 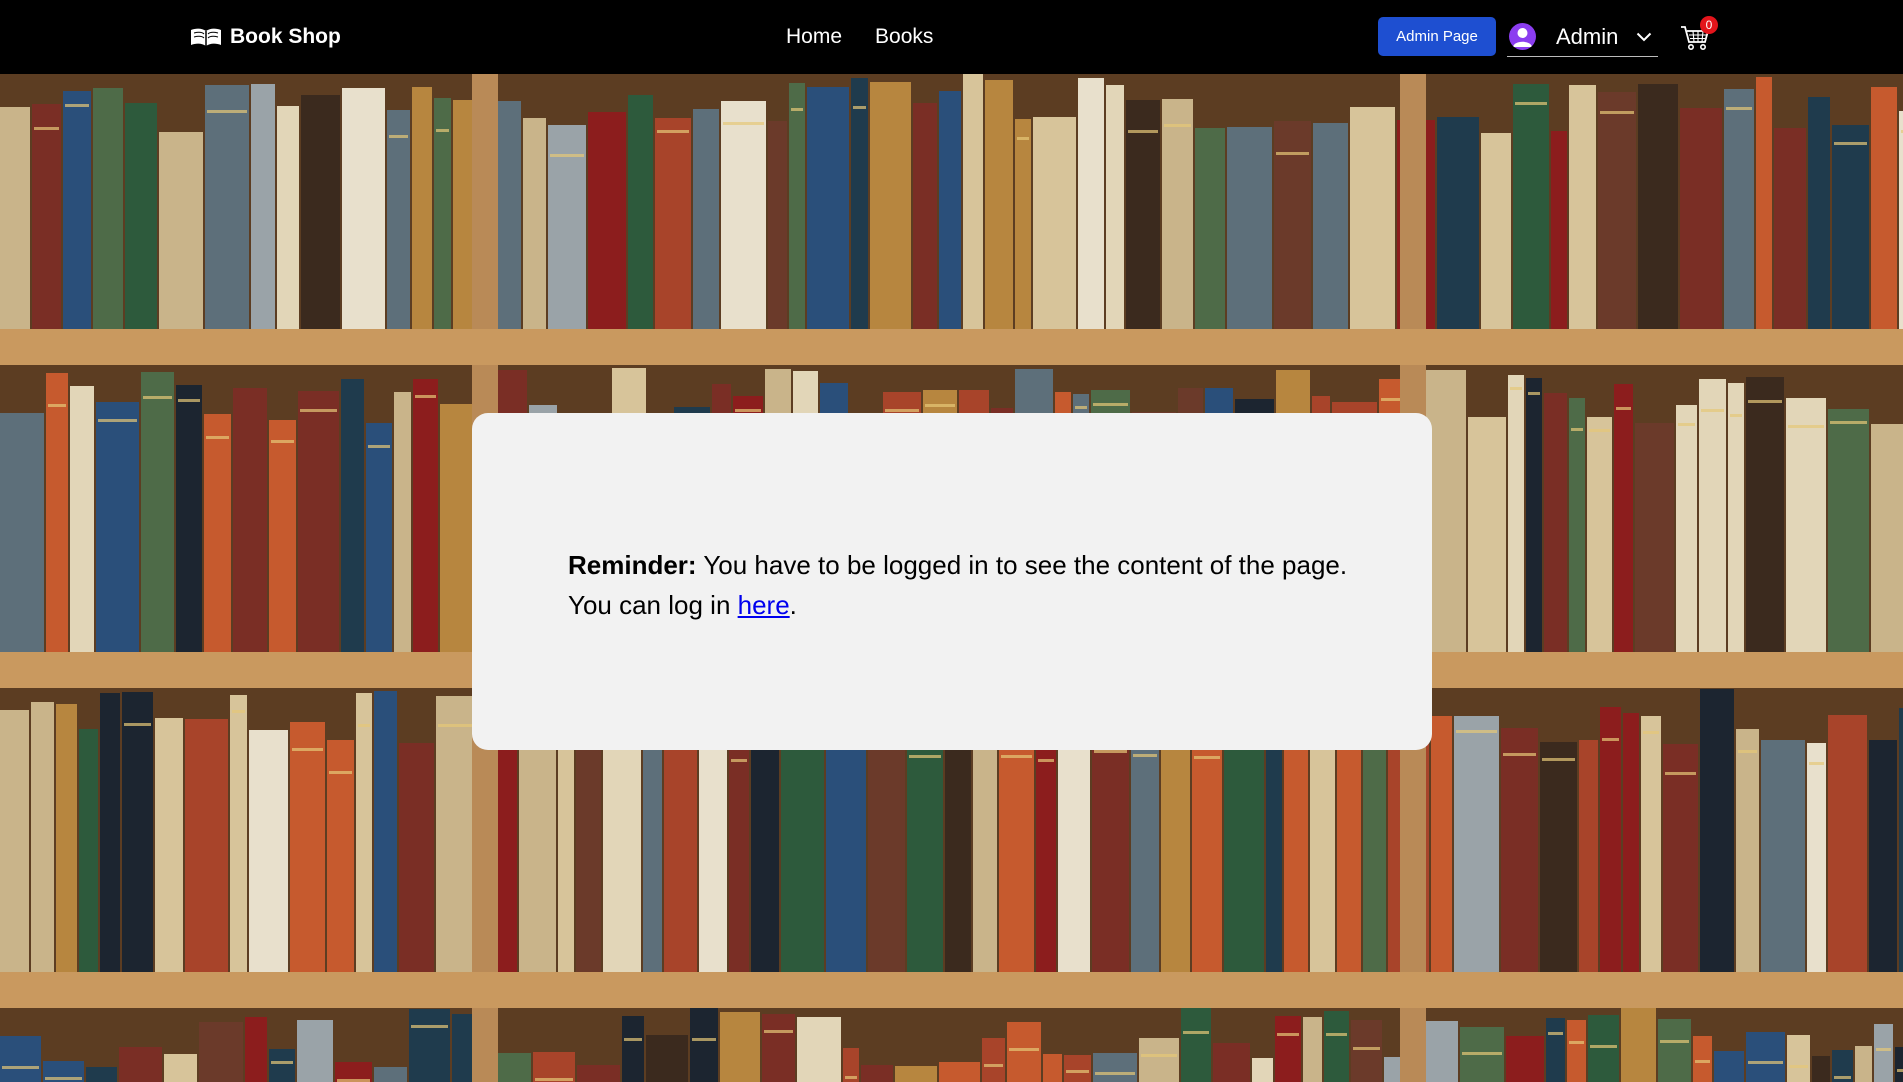 What do you see at coordinates (793, 605) in the screenshot?
I see `reminder-trailing: .` at bounding box center [793, 605].